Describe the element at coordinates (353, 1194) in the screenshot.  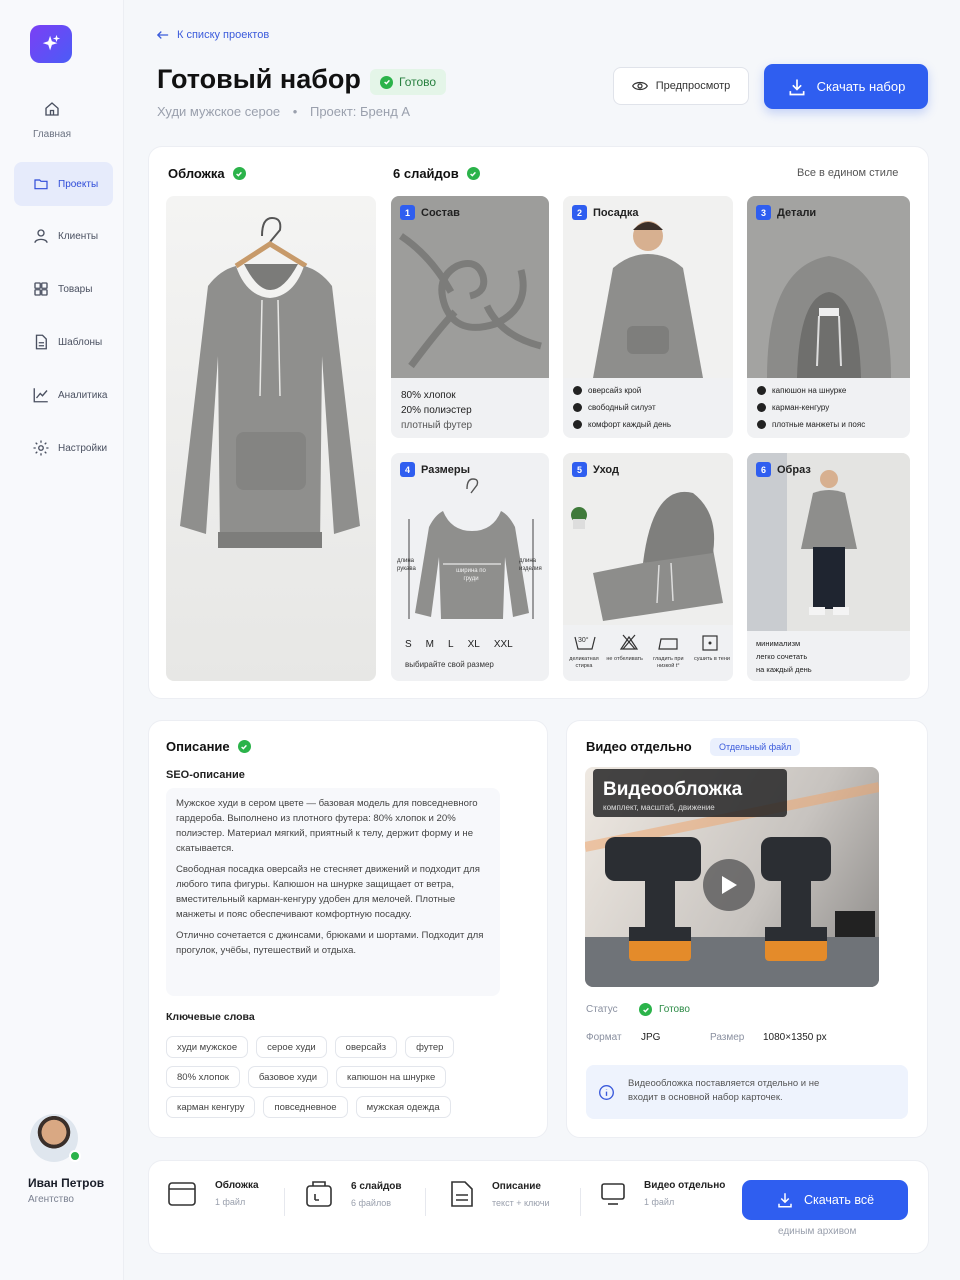
I see `summary-slides: 6 слайдов 6 файлов` at that location.